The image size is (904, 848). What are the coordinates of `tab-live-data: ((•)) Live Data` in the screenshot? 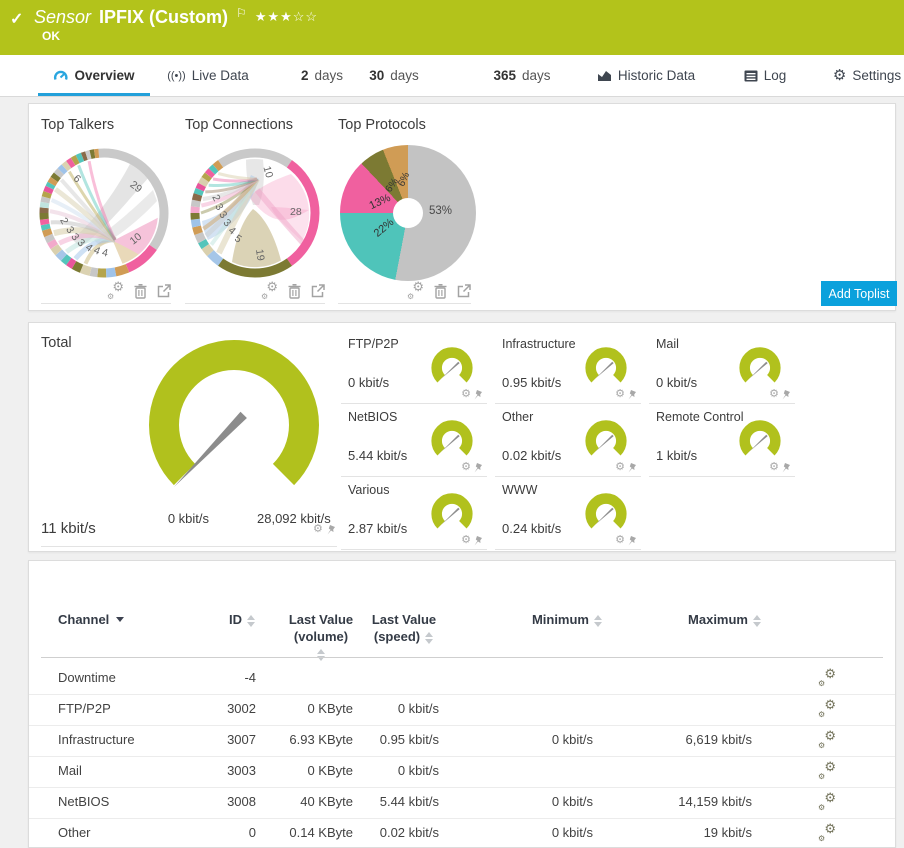 It's located at (208, 75).